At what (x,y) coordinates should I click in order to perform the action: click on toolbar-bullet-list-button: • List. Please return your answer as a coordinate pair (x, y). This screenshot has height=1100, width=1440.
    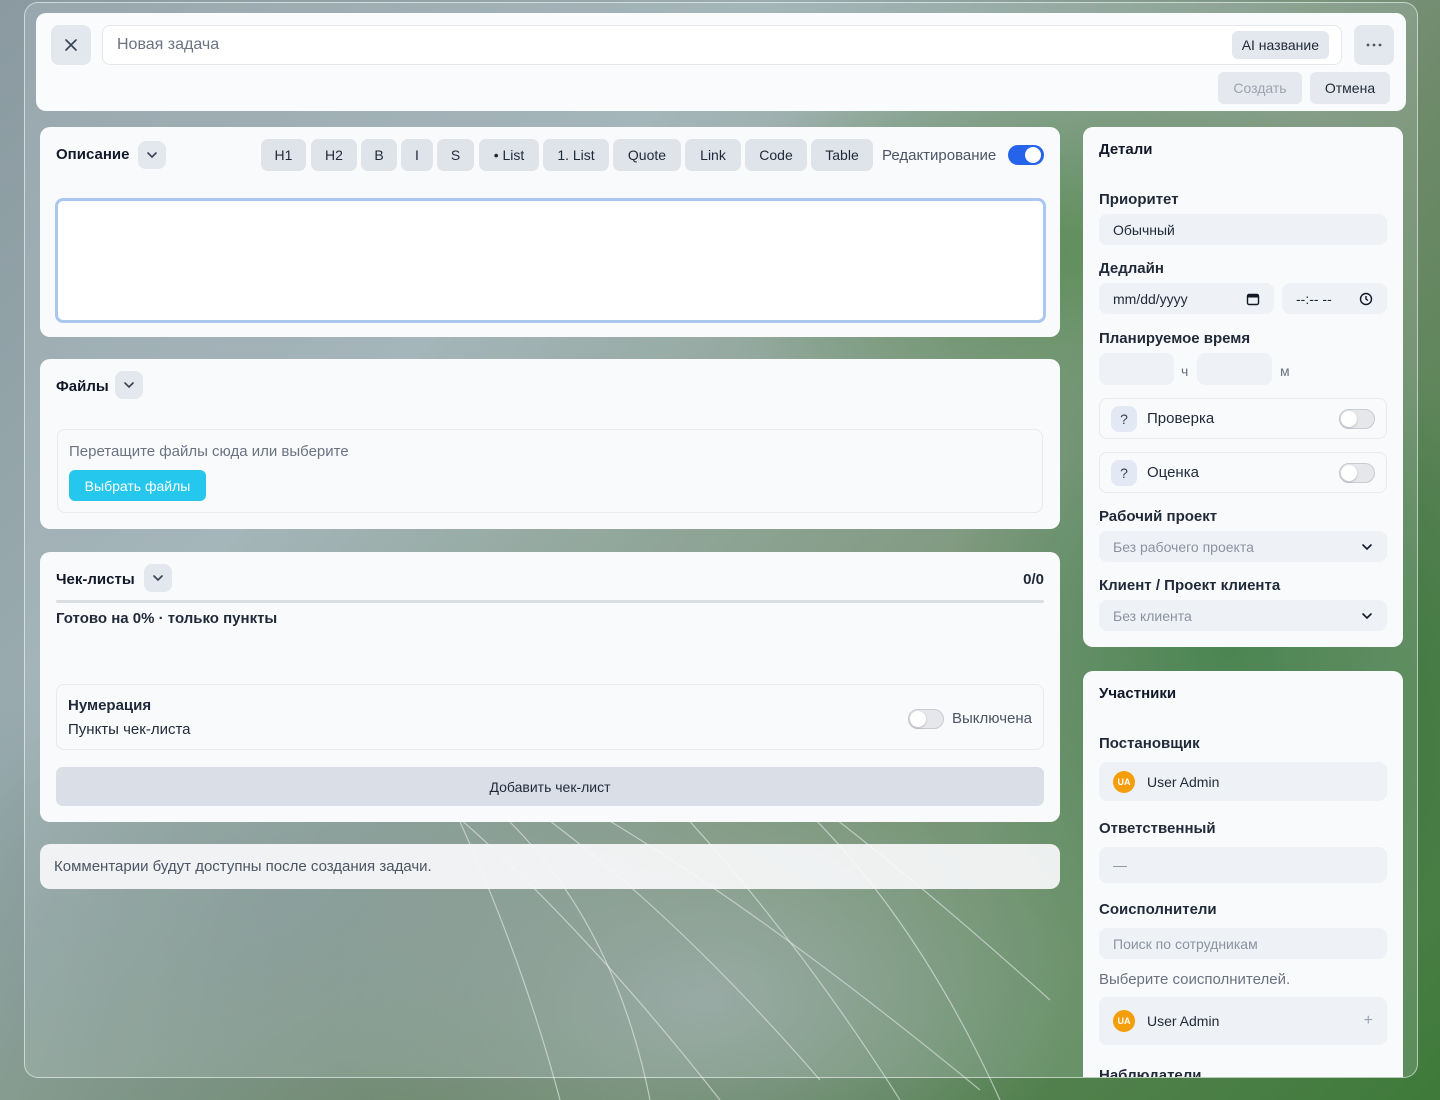
    Looking at the image, I should click on (509, 155).